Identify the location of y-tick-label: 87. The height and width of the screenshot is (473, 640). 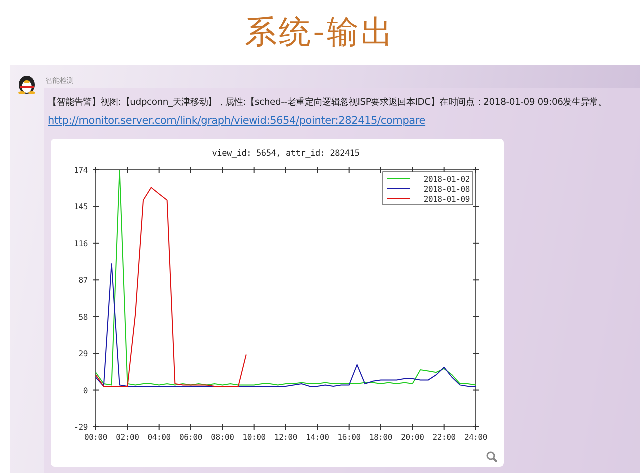
(83, 281).